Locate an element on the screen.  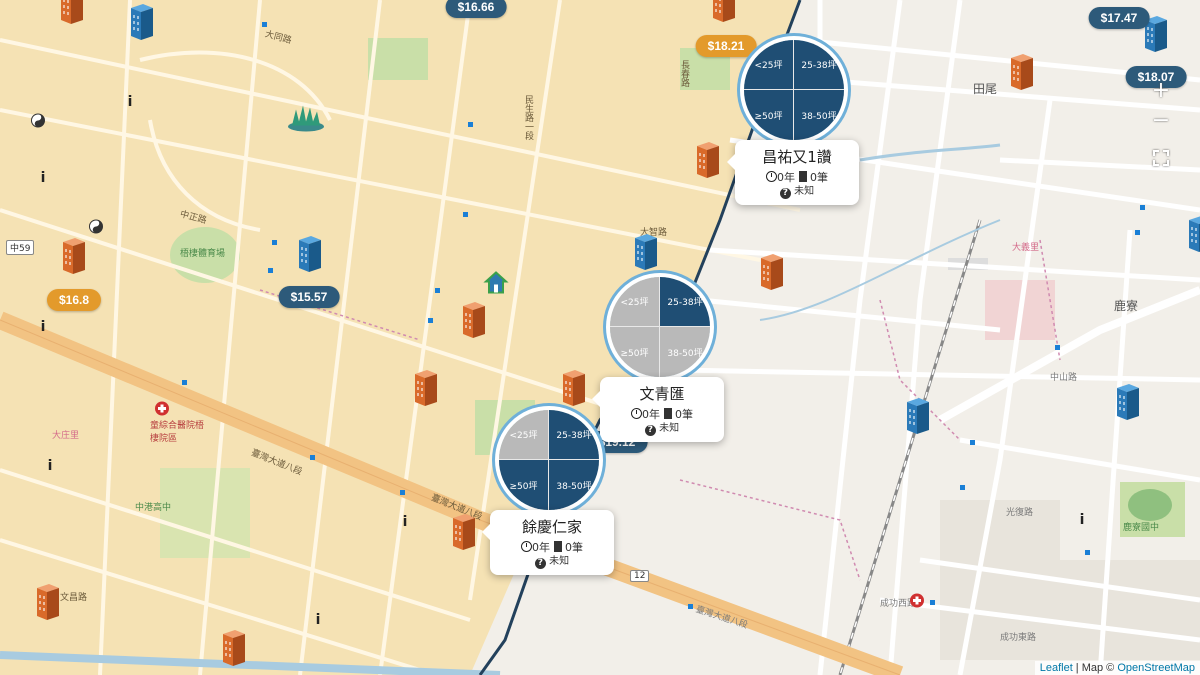
home-icon is located at coordinates (496, 284).